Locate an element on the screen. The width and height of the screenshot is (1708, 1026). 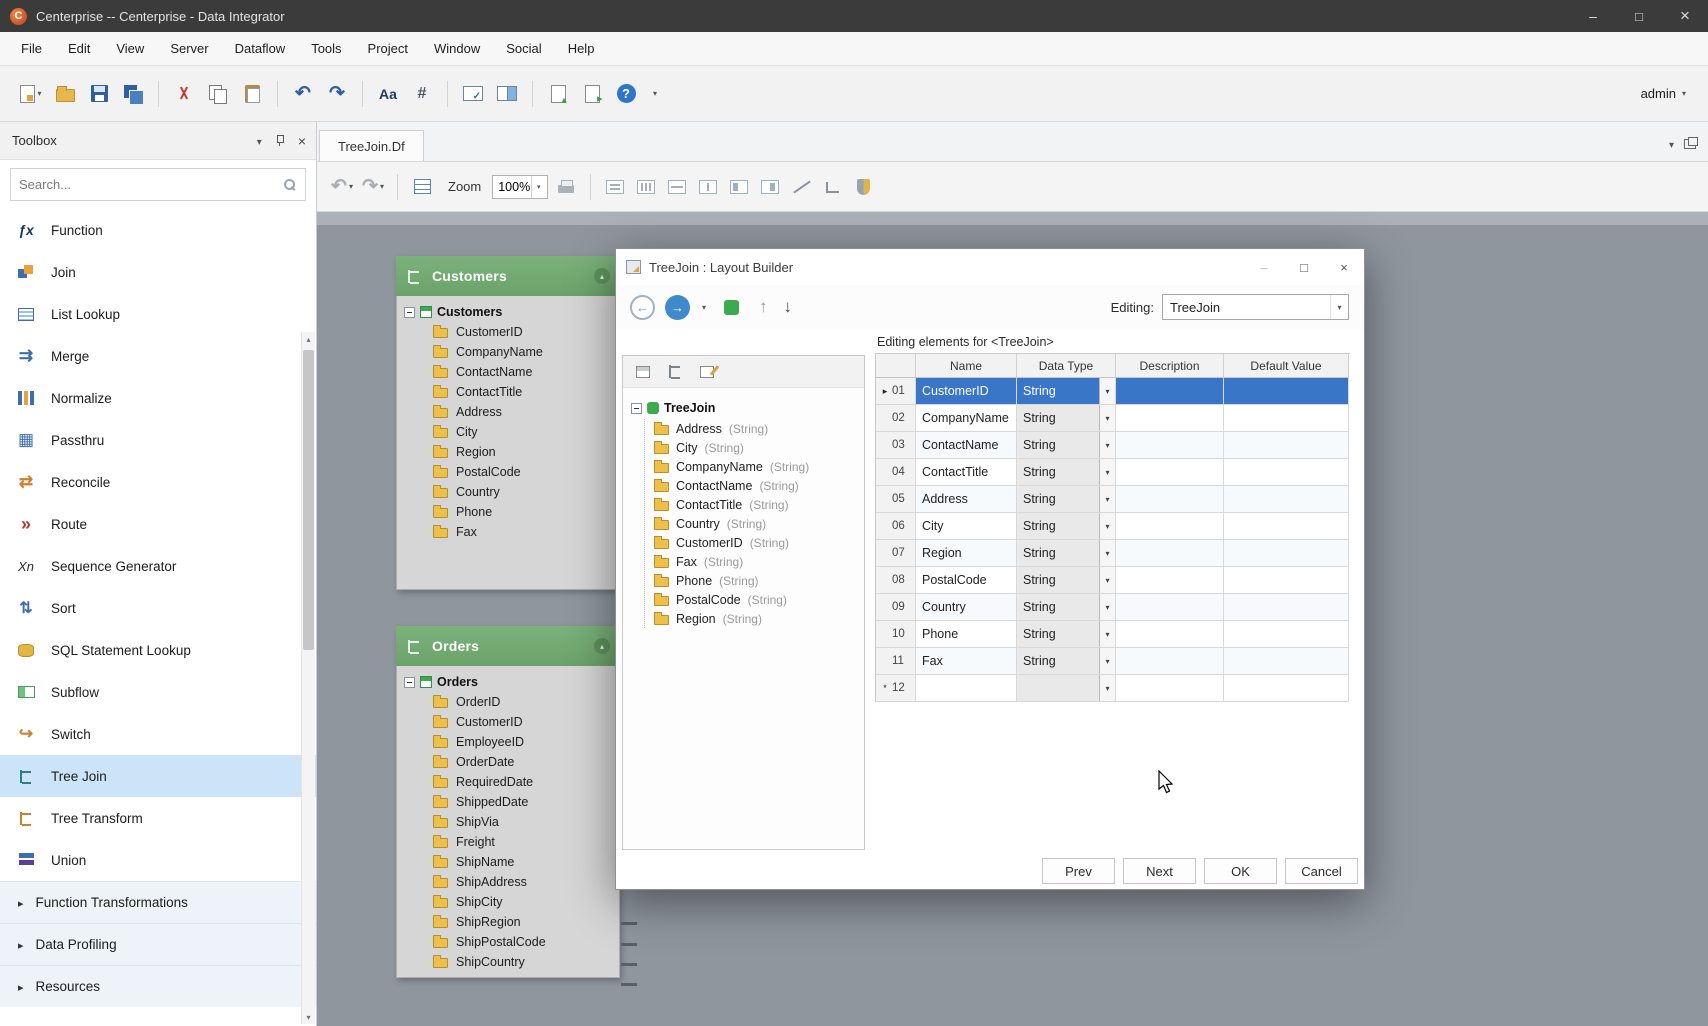
field-row: ShipPostalCode is located at coordinates (508, 942).